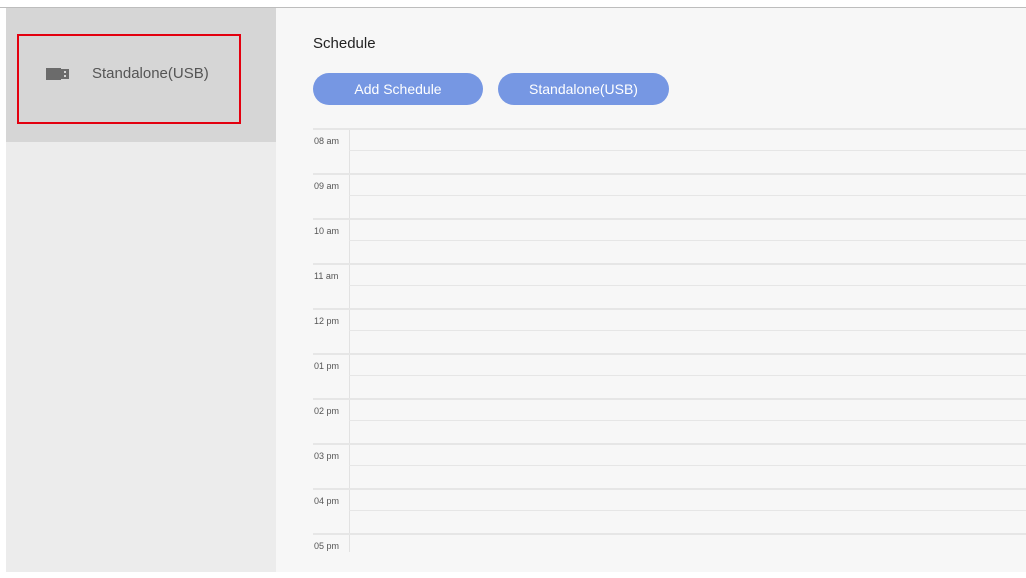 This screenshot has width=1026, height=578. Describe the element at coordinates (669, 555) in the screenshot. I see `timeline-hour-row: 05 pm` at that location.